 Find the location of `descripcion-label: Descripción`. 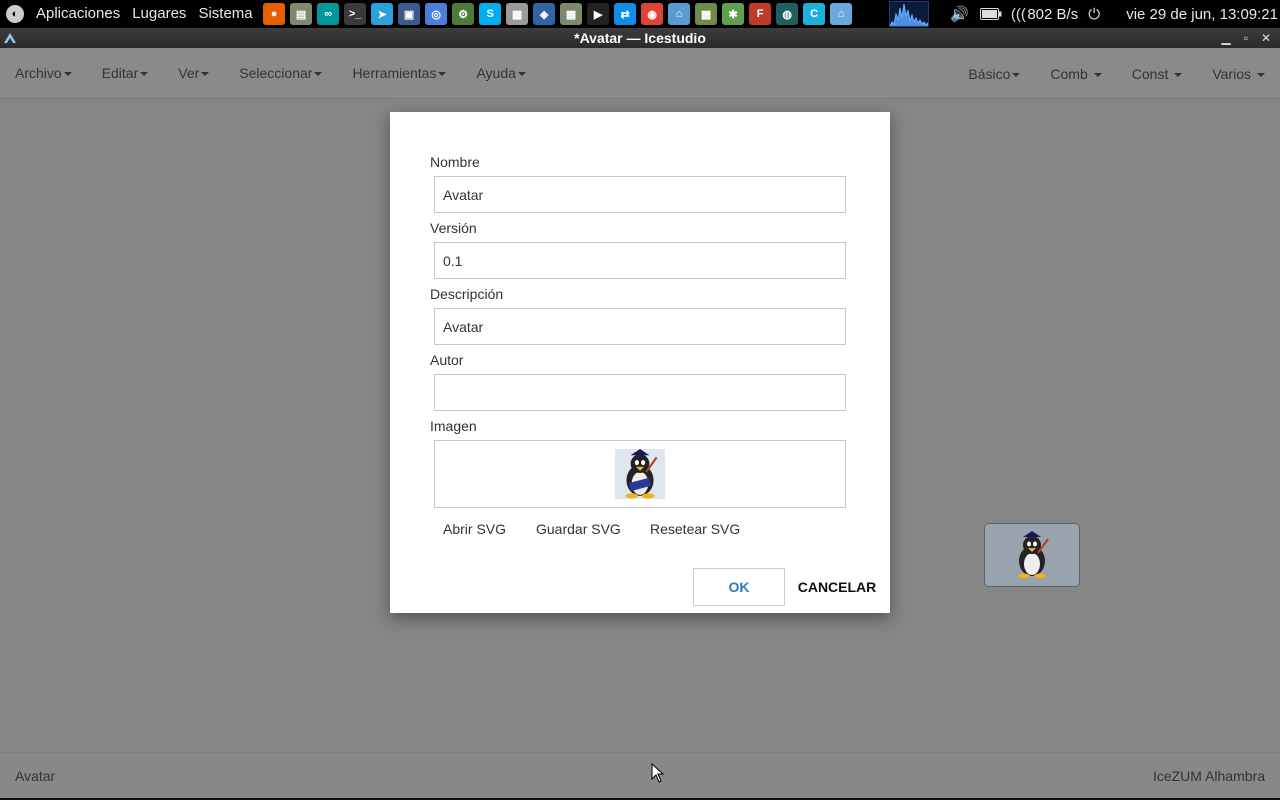

descripcion-label: Descripción is located at coordinates (467, 294).